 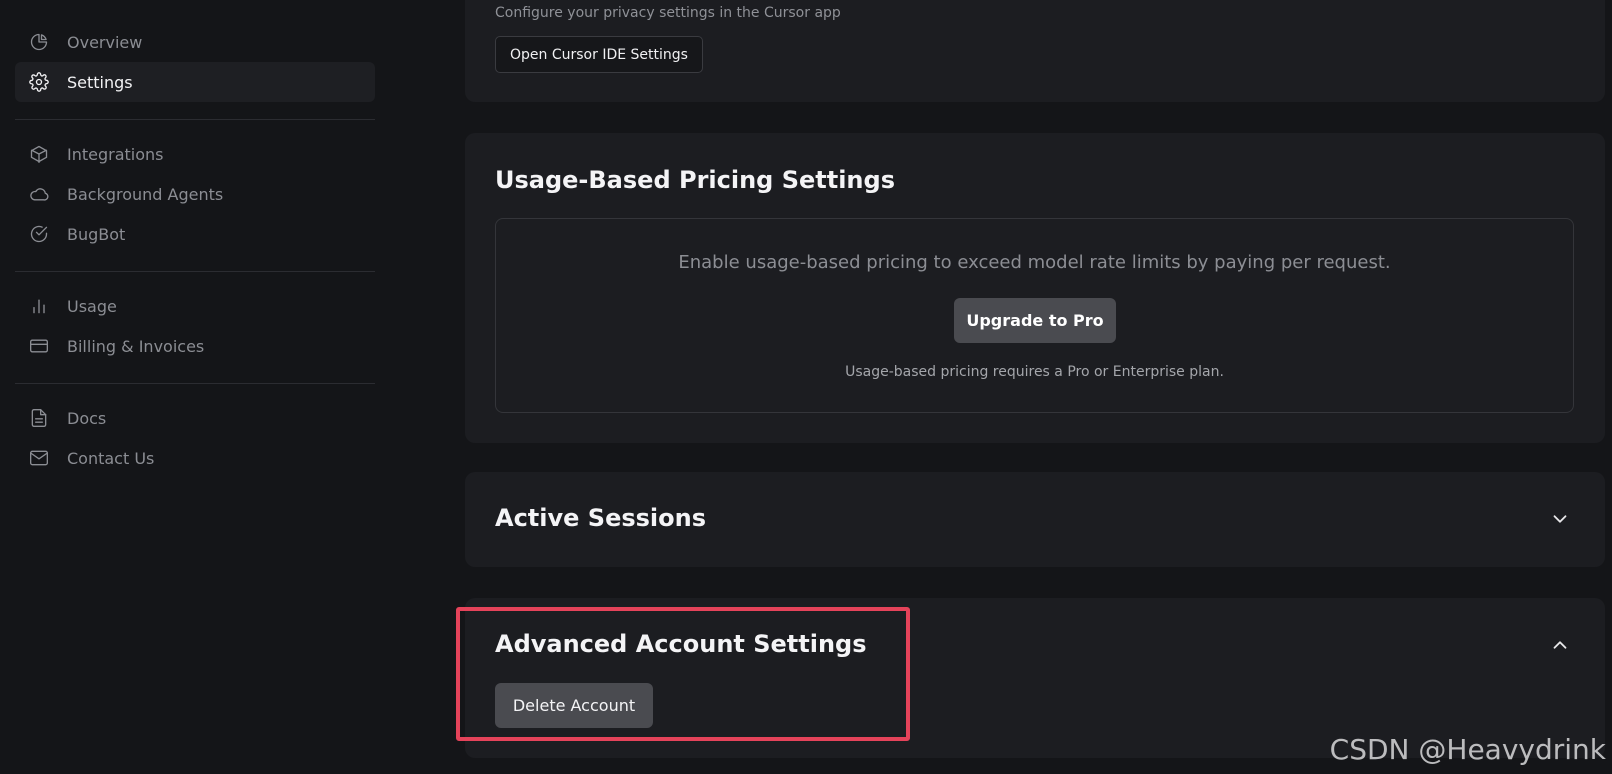 I want to click on sidebar-item-integrations: Integrations, so click(x=195, y=154).